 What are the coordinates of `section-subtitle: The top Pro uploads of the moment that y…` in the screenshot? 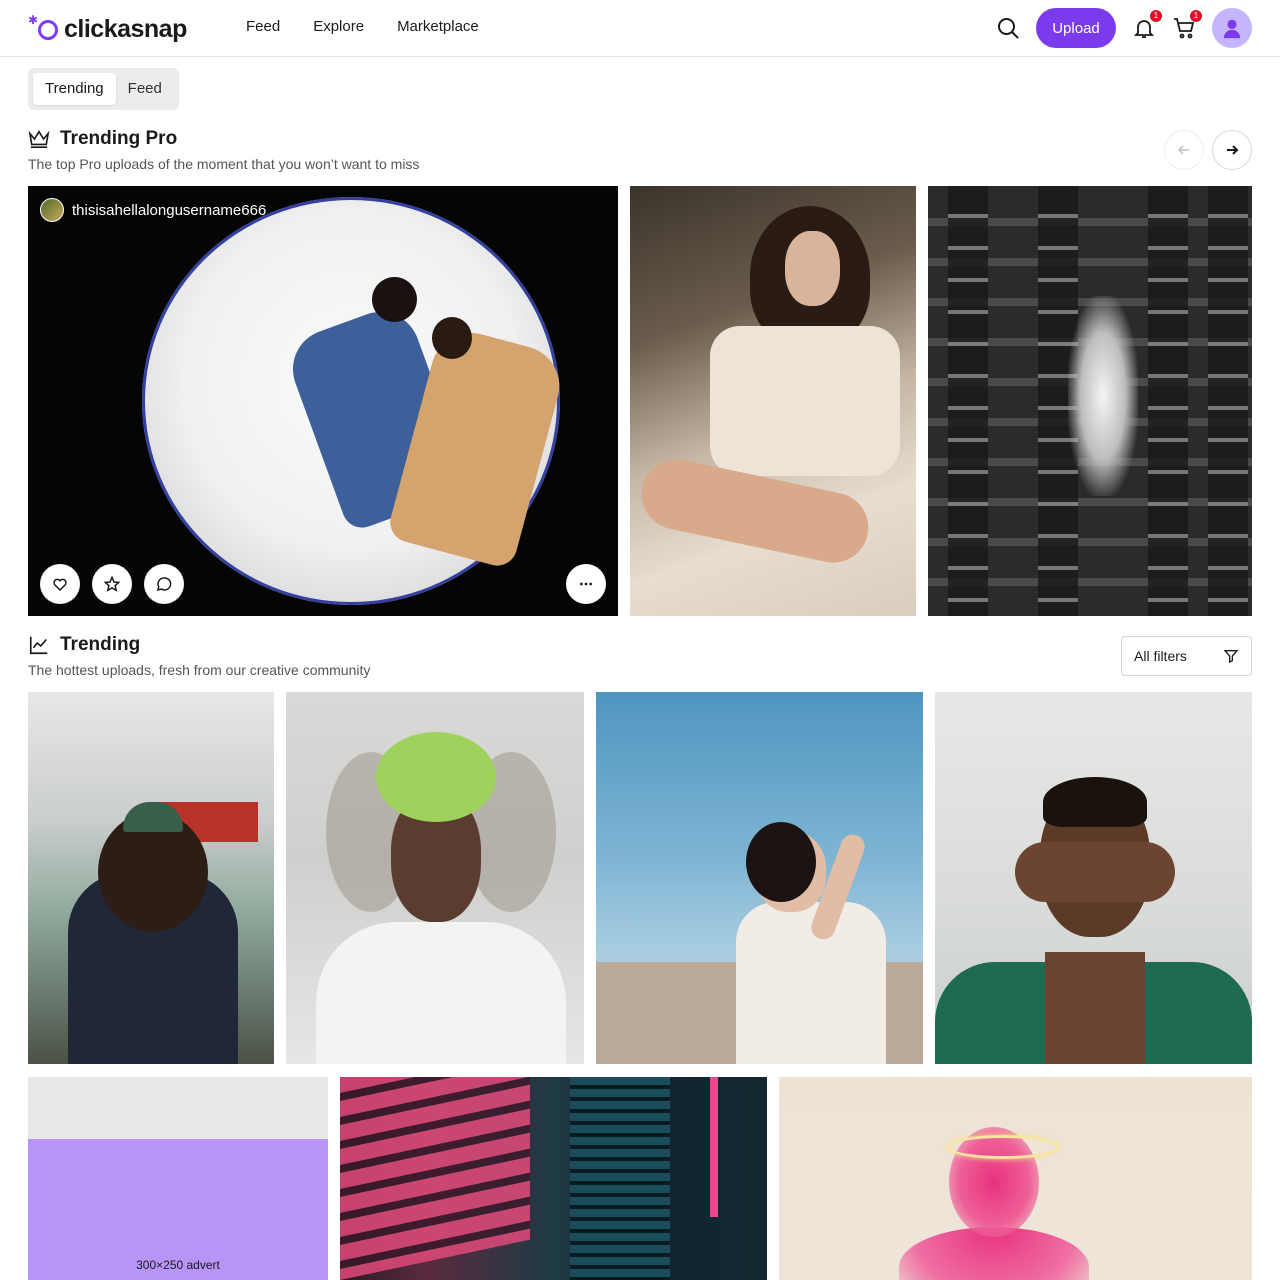 It's located at (224, 164).